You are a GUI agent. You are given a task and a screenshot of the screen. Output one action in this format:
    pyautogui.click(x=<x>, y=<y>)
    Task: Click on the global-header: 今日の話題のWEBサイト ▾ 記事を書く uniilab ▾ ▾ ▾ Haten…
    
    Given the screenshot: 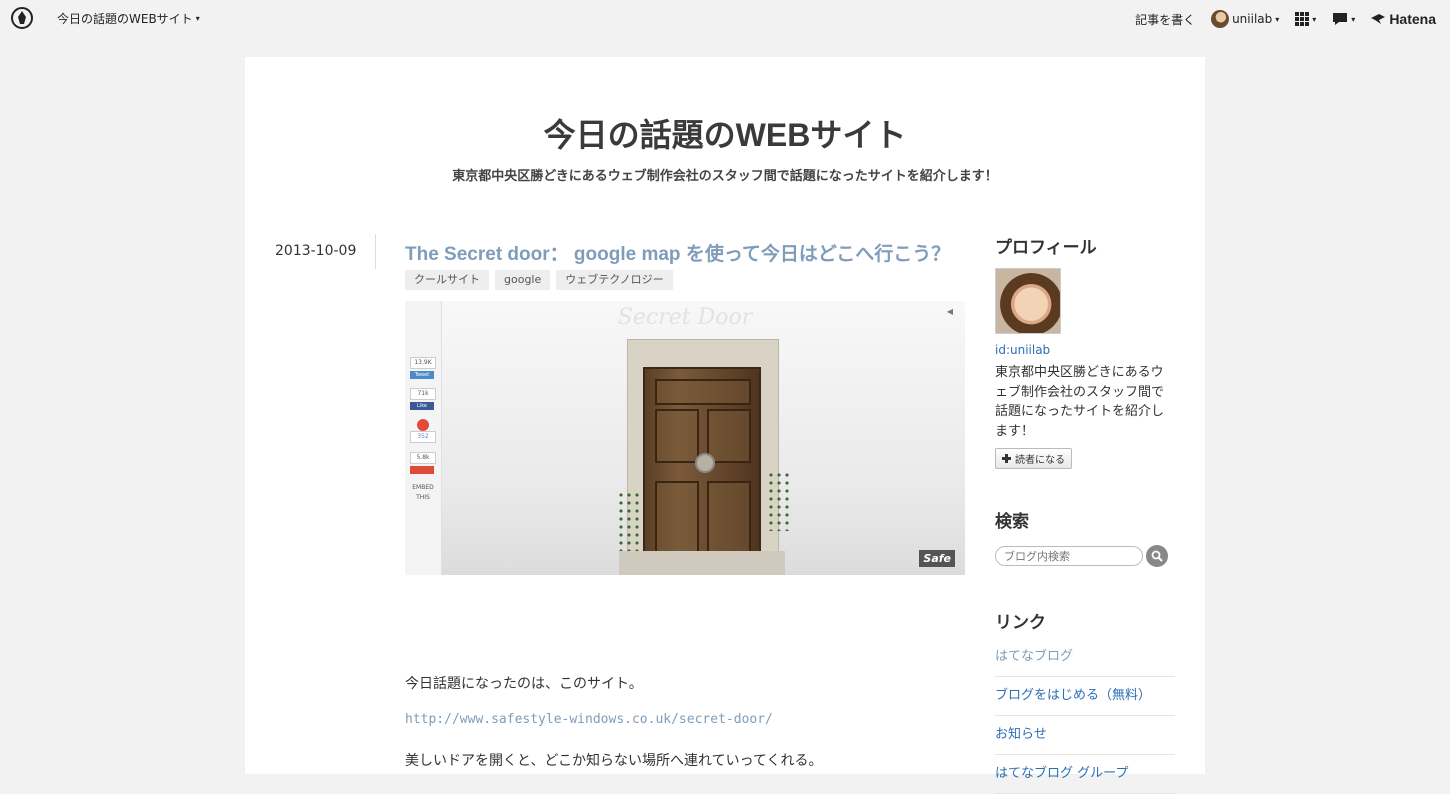 What is the action you would take?
    pyautogui.click(x=725, y=19)
    